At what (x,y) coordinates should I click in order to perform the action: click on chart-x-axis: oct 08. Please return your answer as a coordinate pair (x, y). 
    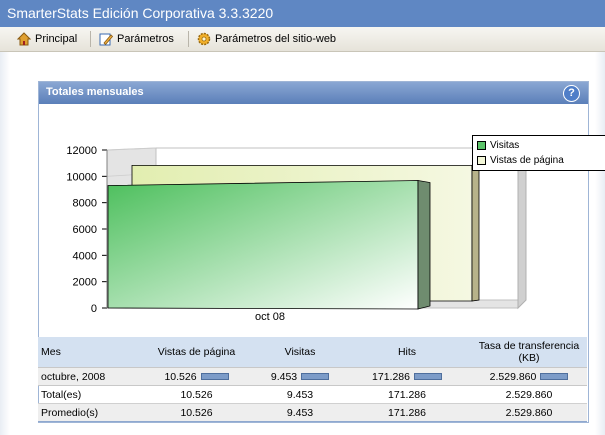
    Looking at the image, I should click on (270, 317).